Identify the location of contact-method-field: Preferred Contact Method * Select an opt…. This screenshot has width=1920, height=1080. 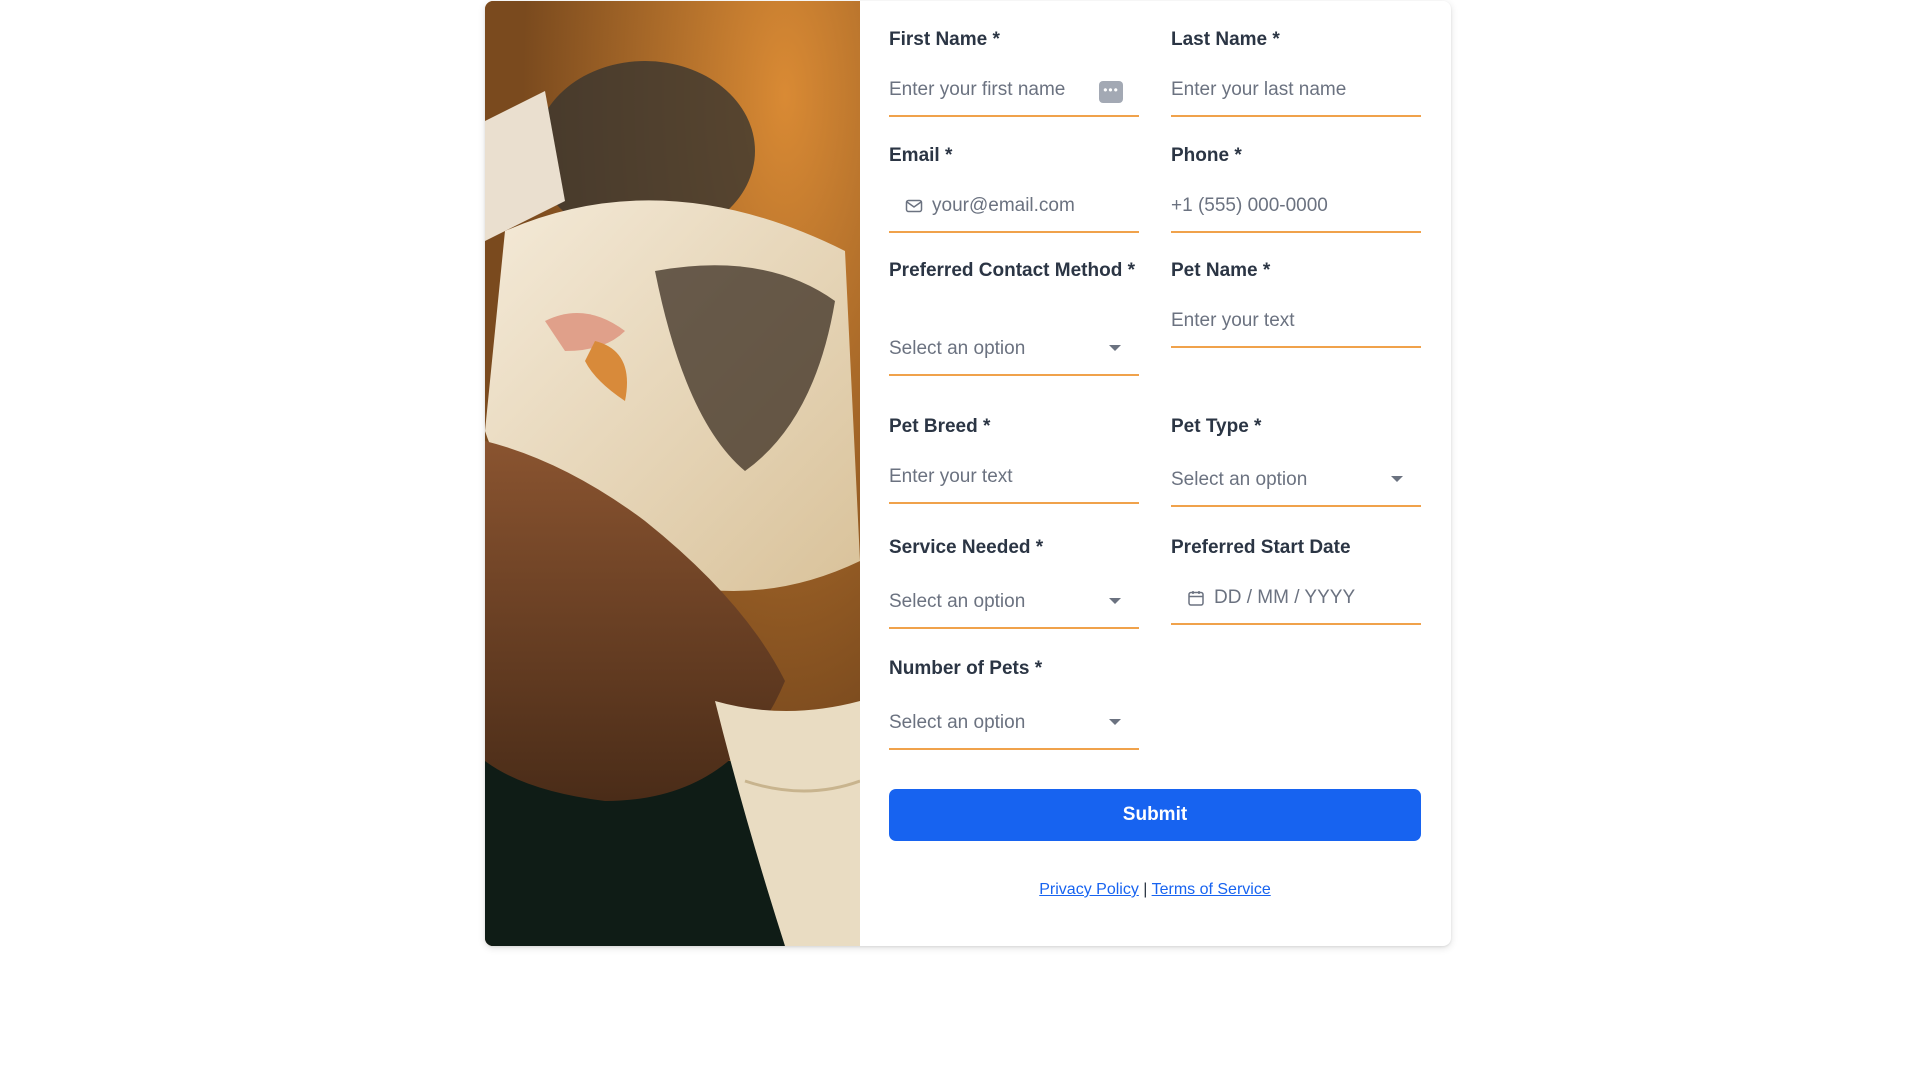
(1014, 315).